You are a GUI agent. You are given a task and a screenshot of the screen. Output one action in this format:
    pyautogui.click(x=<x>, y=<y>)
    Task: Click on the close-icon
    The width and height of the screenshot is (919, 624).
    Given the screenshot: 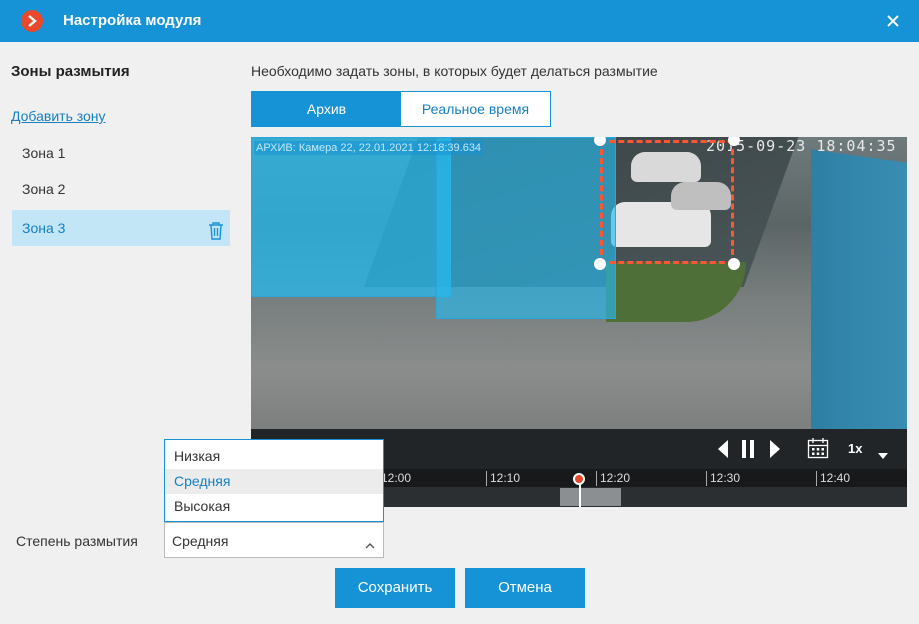 What is the action you would take?
    pyautogui.click(x=893, y=21)
    